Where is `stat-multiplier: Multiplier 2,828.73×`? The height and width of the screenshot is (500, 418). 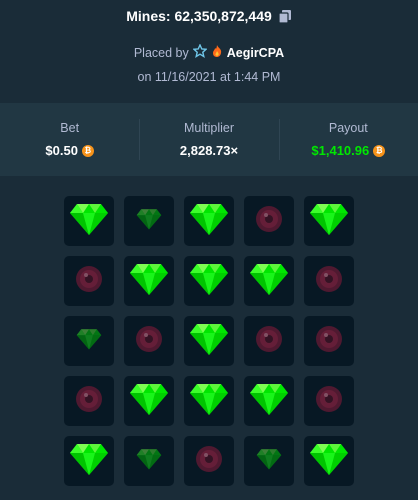
stat-multiplier: Multiplier 2,828.73× is located at coordinates (208, 139).